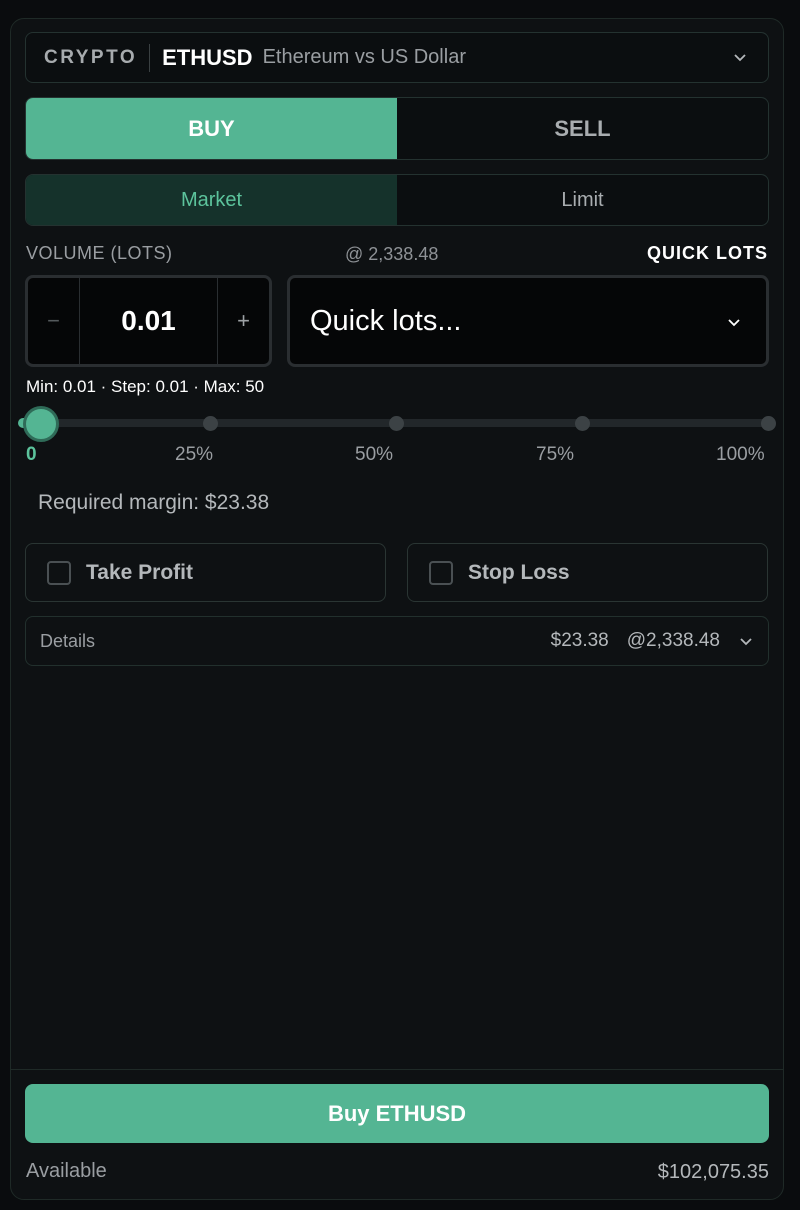 This screenshot has height=1210, width=800. Describe the element at coordinates (150, 57) in the screenshot. I see `divider` at that location.